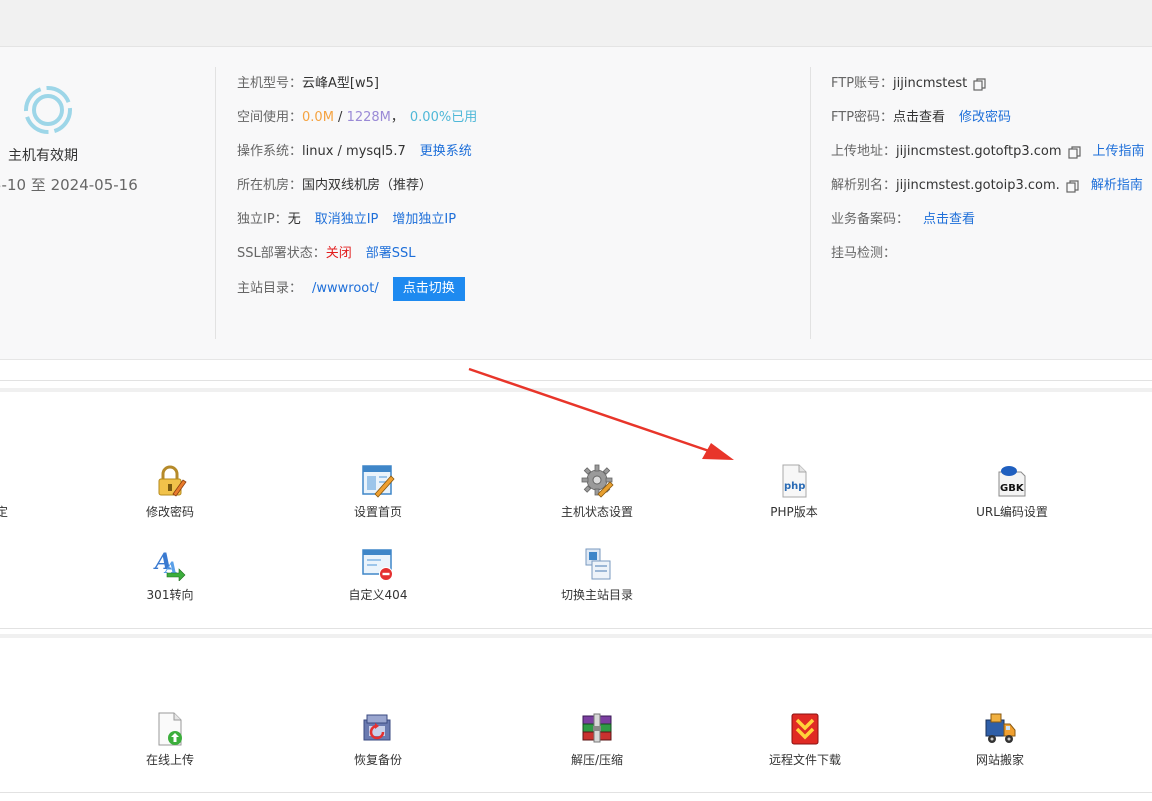  I want to click on tool-unzip-compress: 解压/压缩, so click(597, 740).